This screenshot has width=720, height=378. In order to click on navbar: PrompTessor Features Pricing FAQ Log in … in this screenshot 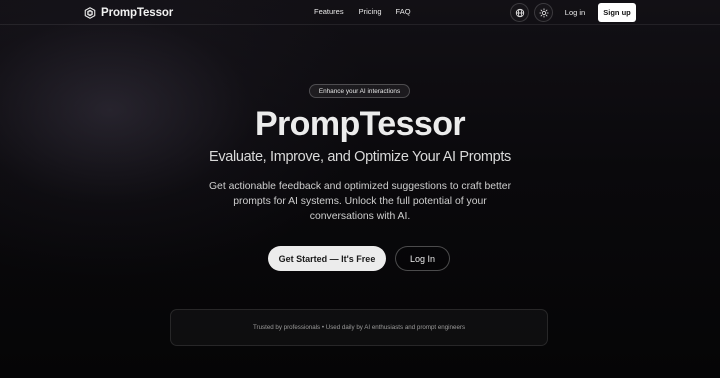, I will do `click(360, 12)`.